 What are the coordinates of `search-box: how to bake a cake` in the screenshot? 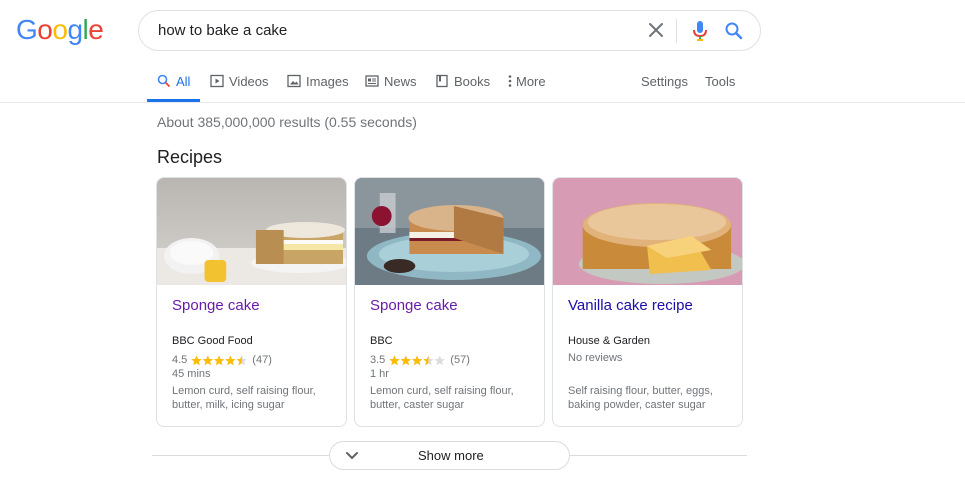 It's located at (449, 30).